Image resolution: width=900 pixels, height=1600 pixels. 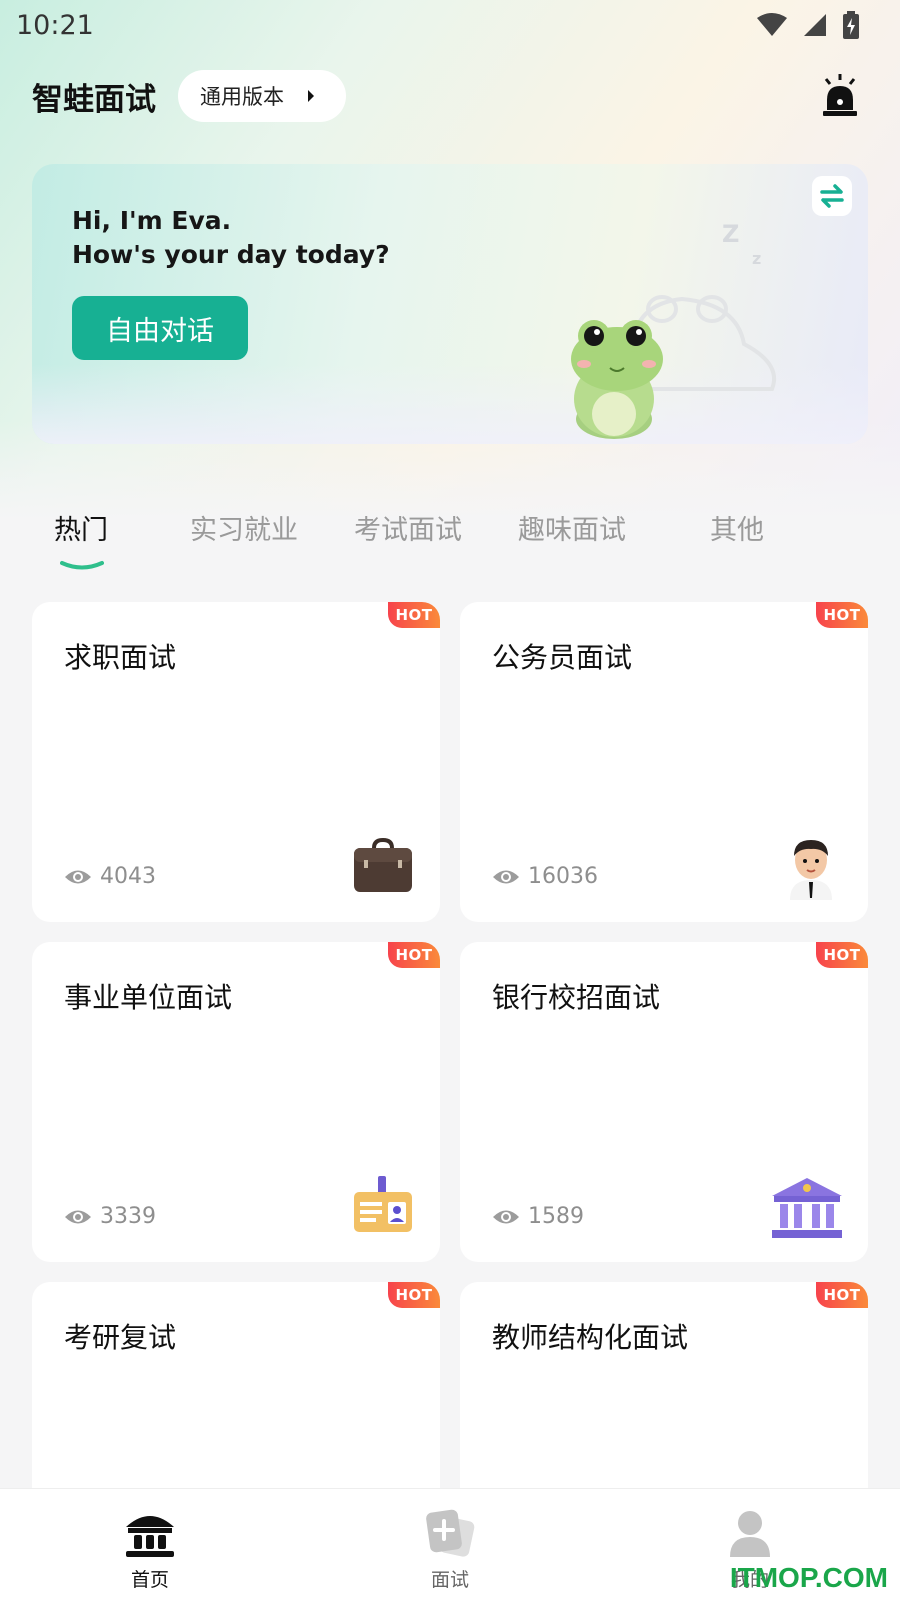 What do you see at coordinates (242, 97) in the screenshot?
I see `version-label: 通用版本` at bounding box center [242, 97].